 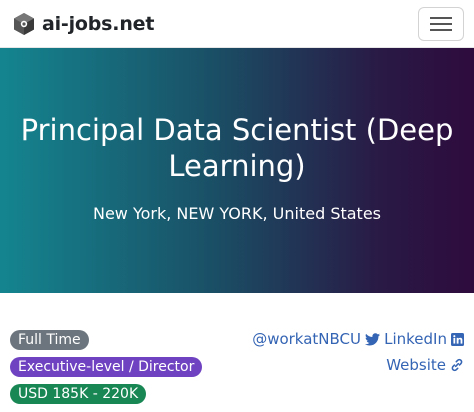 I want to click on website-link-label: Website, so click(x=416, y=365).